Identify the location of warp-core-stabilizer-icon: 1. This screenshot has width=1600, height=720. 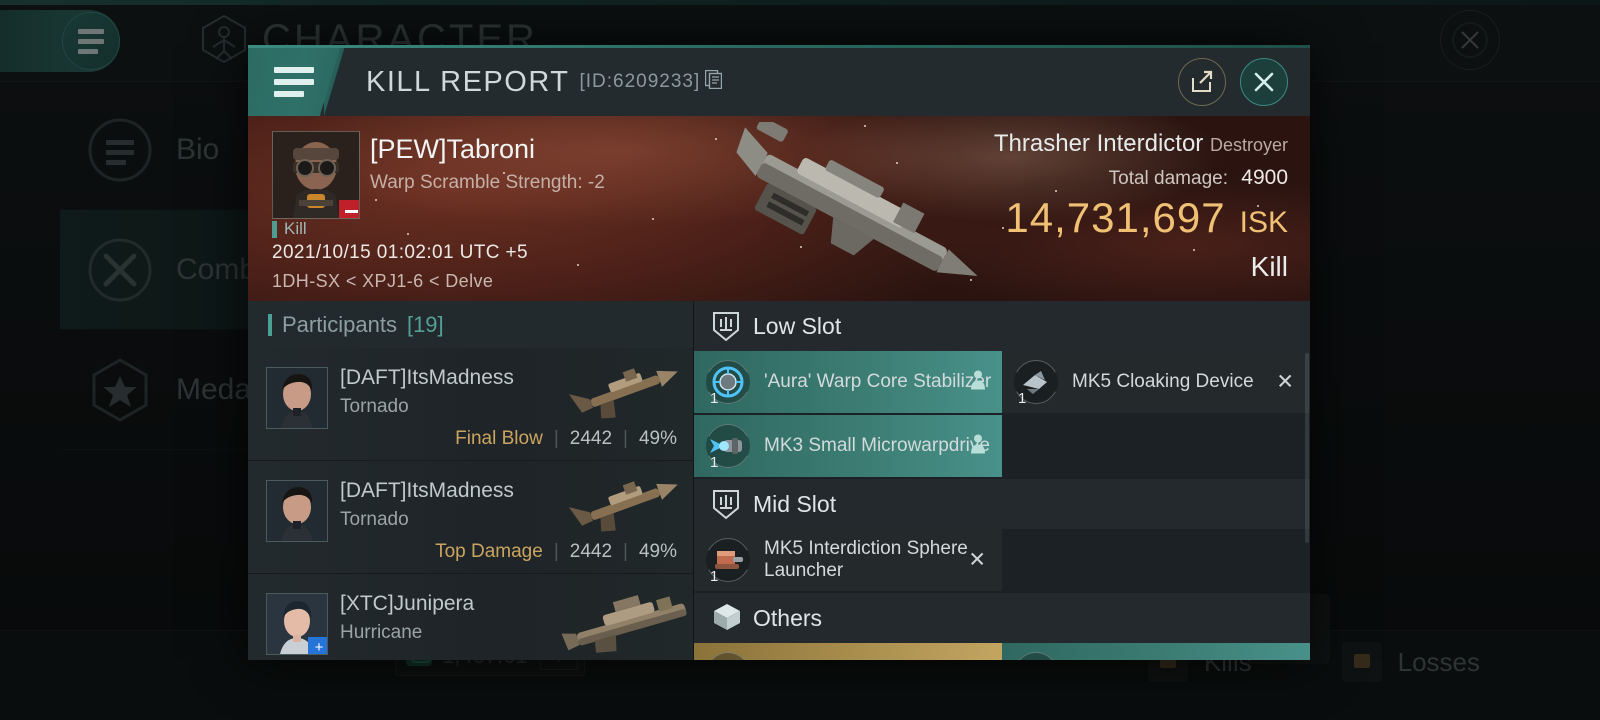
(728, 383).